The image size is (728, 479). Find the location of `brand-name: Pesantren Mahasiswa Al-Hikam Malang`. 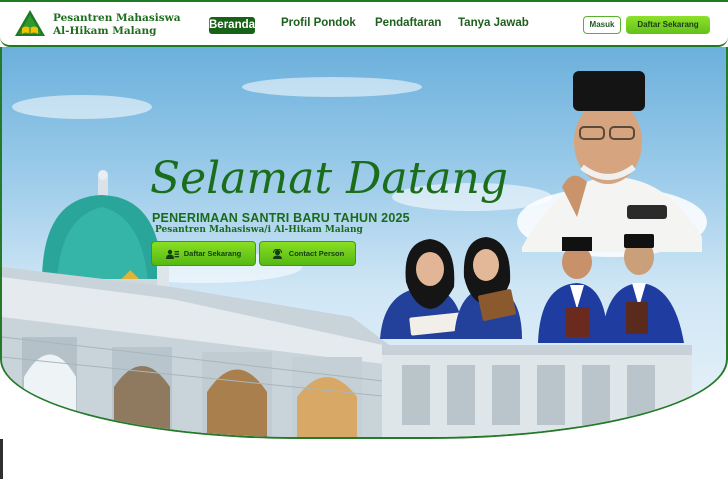

brand-name: Pesantren Mahasiswa Al-Hikam Malang is located at coordinates (117, 25).